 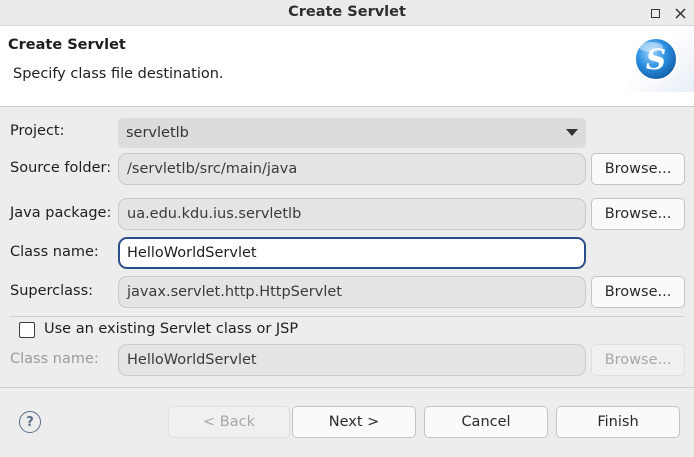 What do you see at coordinates (30, 422) in the screenshot?
I see `help-icon: ?` at bounding box center [30, 422].